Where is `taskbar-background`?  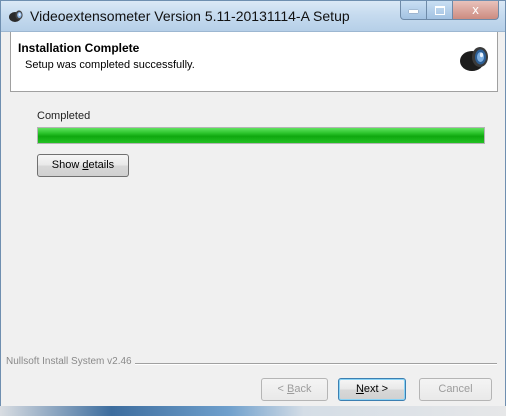
taskbar-background is located at coordinates (253, 411).